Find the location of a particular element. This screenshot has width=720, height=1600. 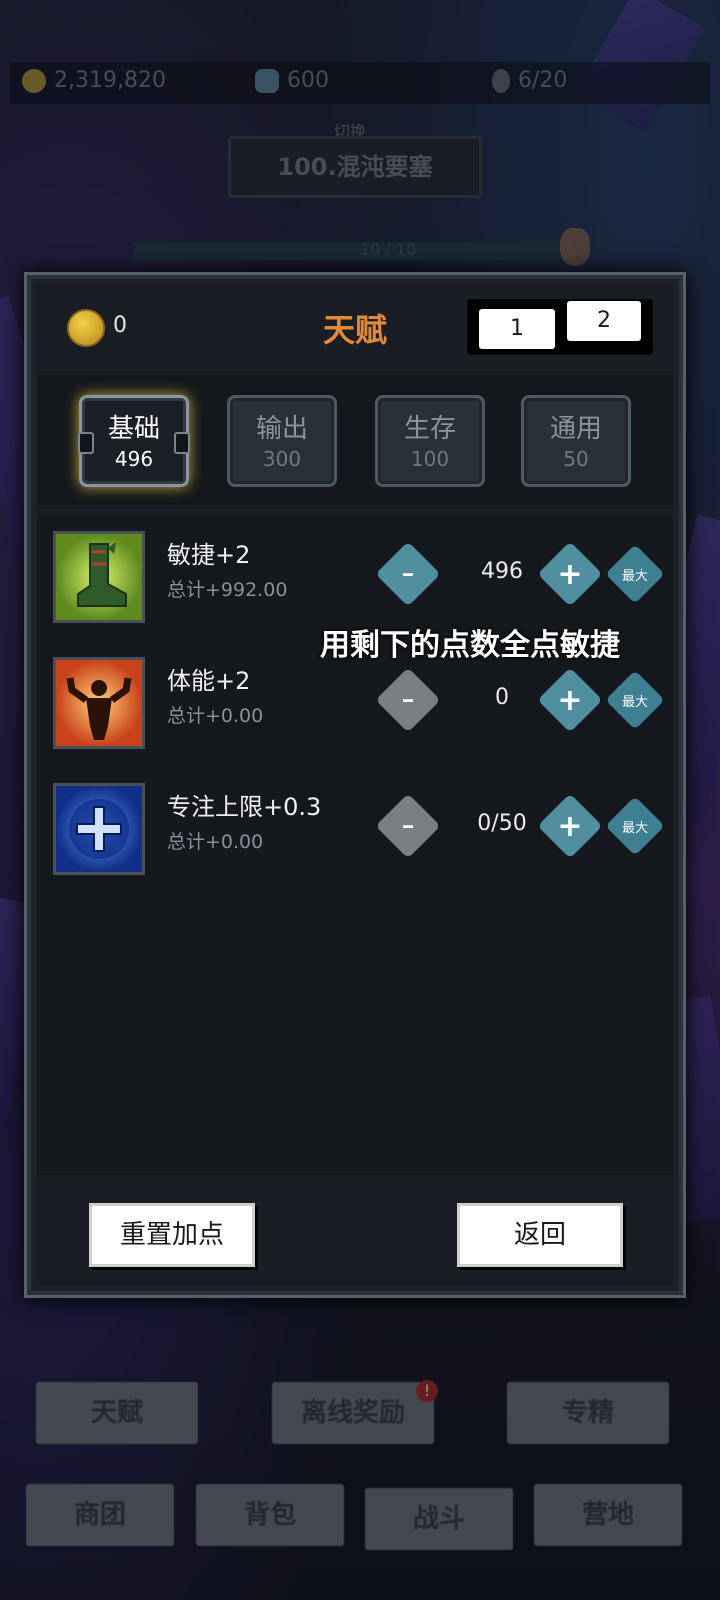

annotation-caption: 用剩下的点数全点敏捷 is located at coordinates (470, 645).